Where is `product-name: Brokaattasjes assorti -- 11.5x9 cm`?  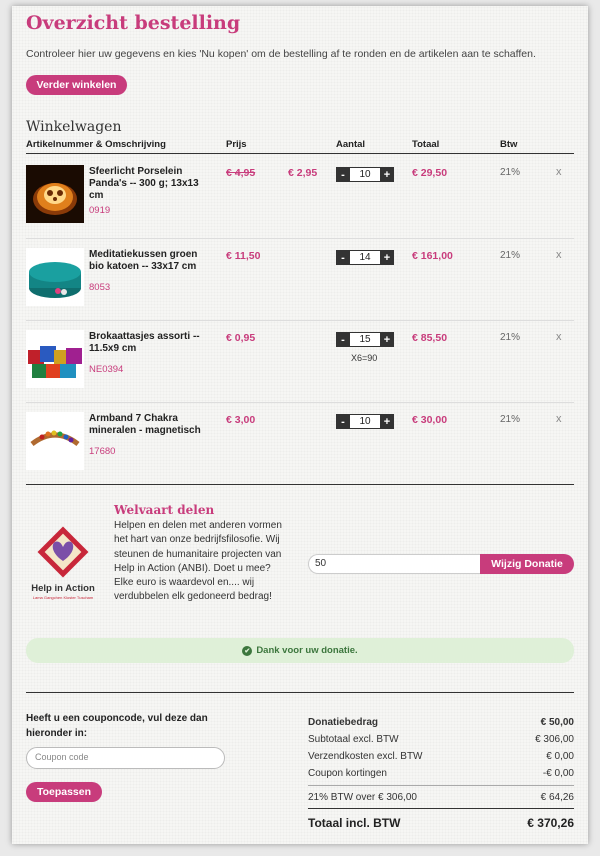
product-name: Brokaattasjes assorti -- 11.5x9 cm is located at coordinates (147, 343).